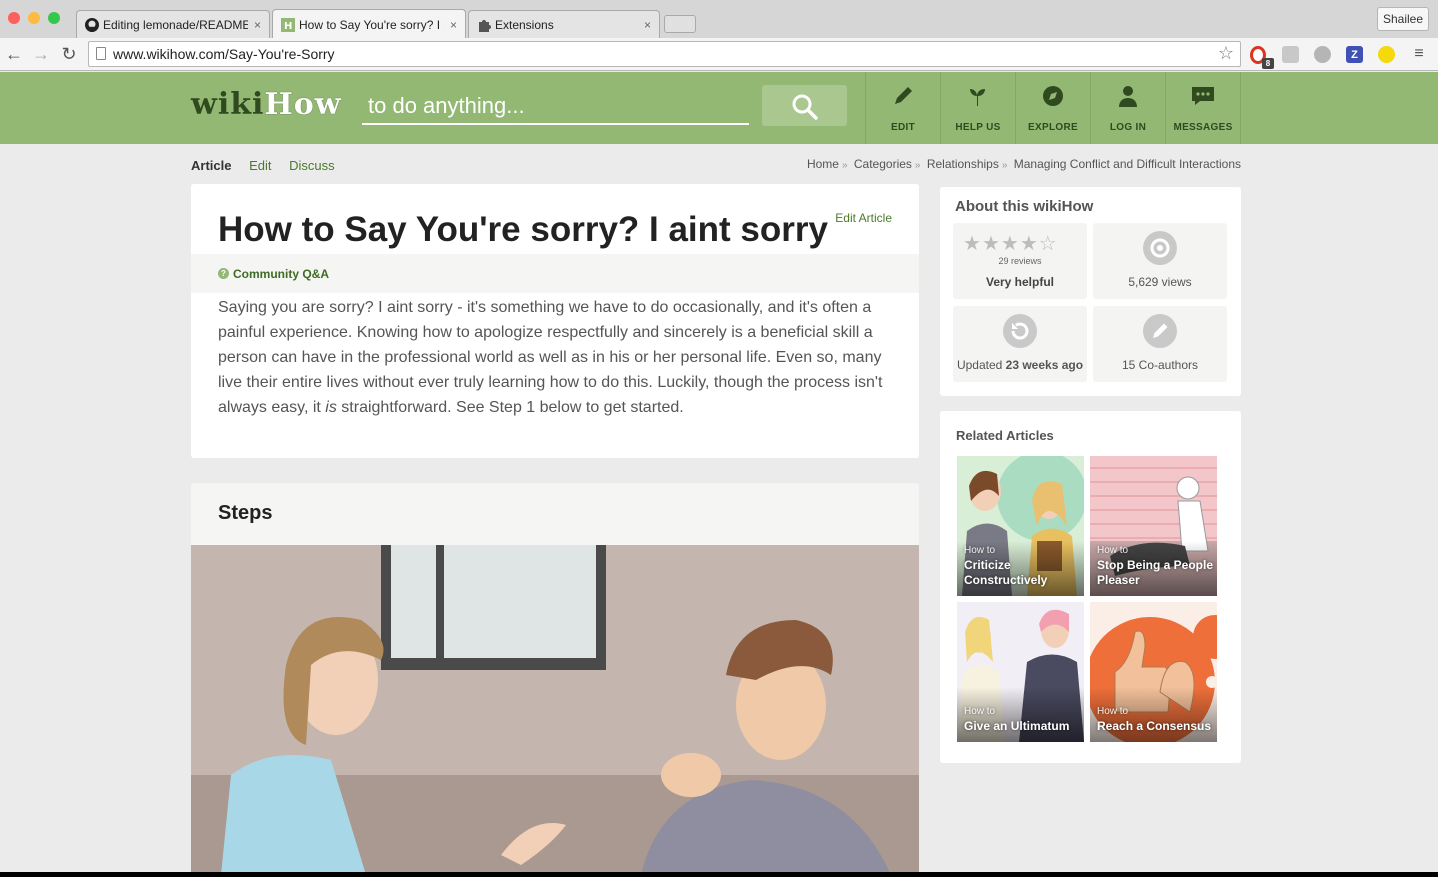 This screenshot has height=877, width=1438. What do you see at coordinates (1127, 108) in the screenshot?
I see `nav-log-in: LOG IN` at bounding box center [1127, 108].